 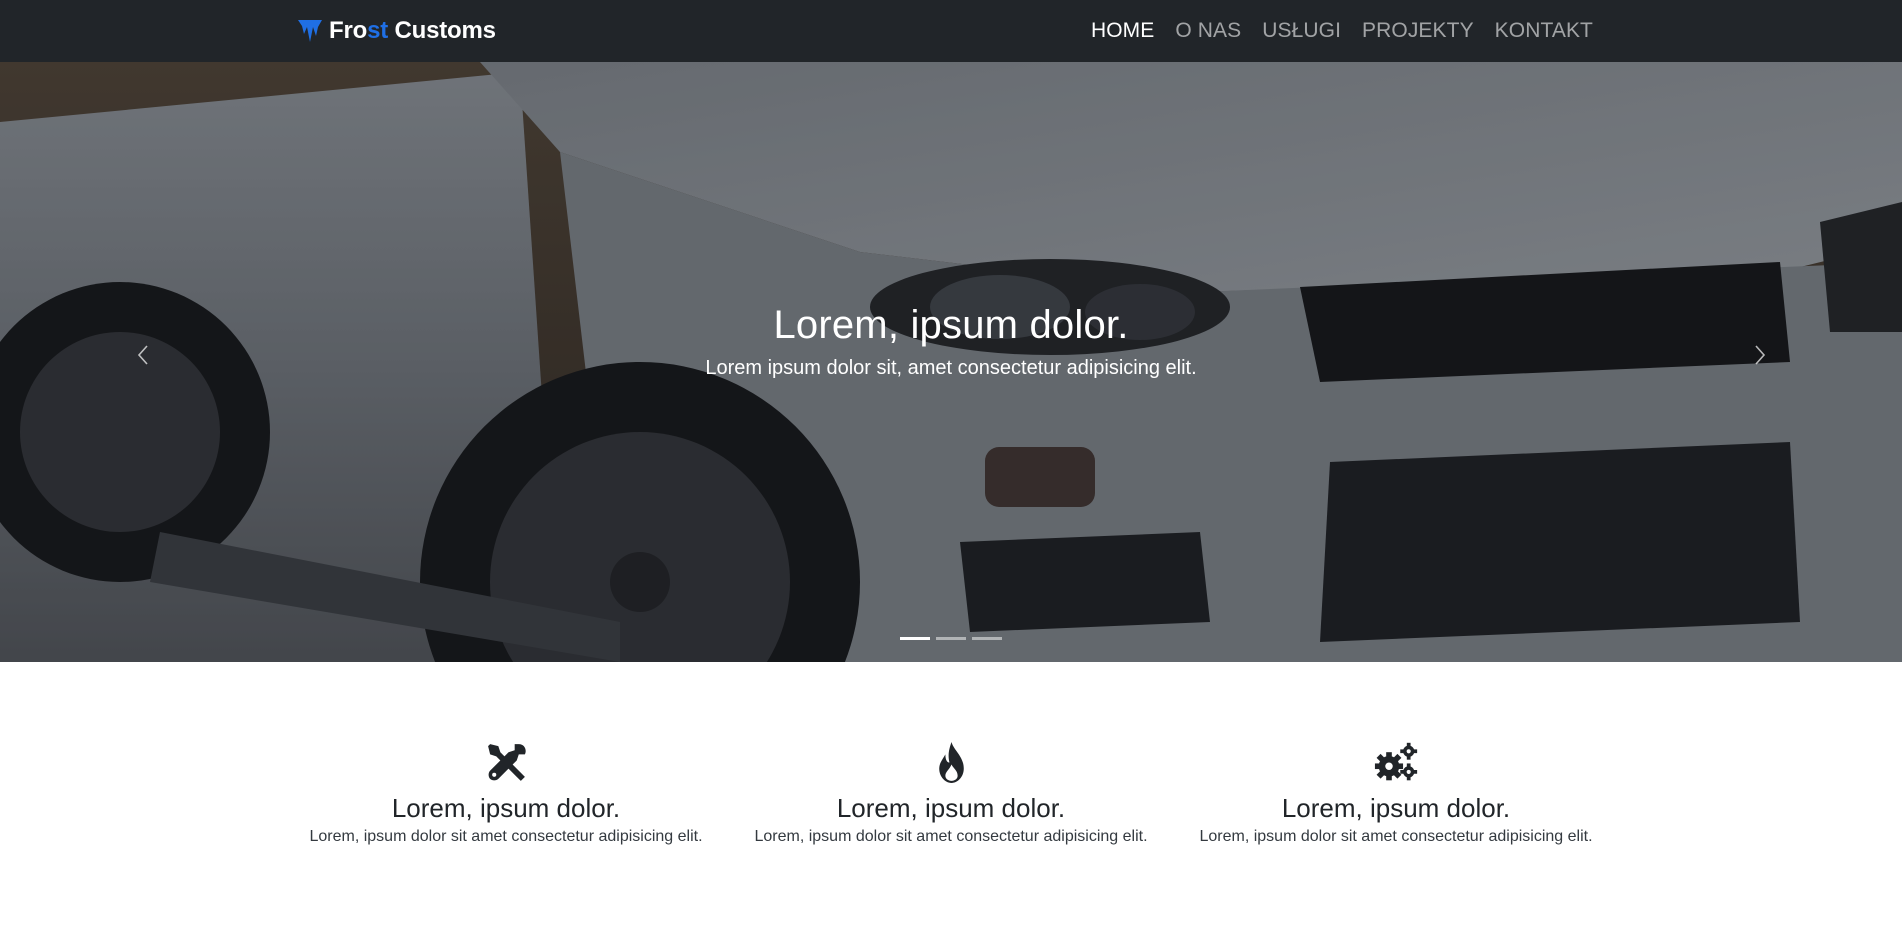 I want to click on nav-item-home: HOME, so click(x=1122, y=30).